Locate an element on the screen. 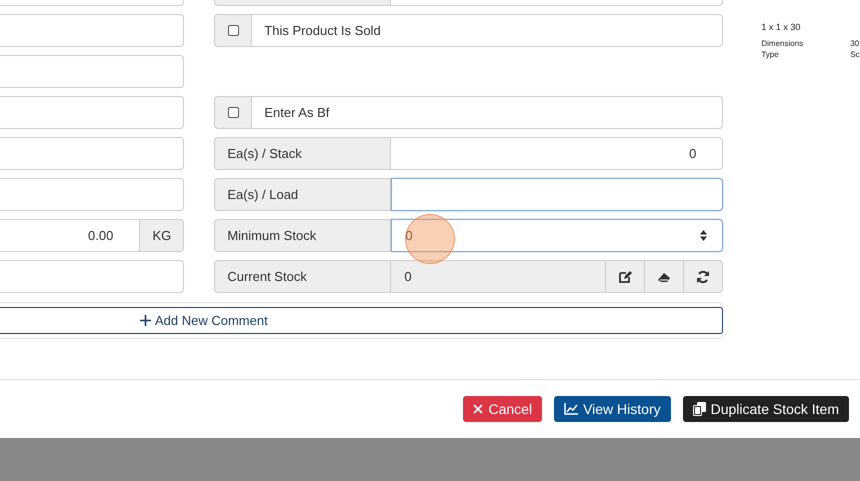  field-label: Minimum Stock is located at coordinates (303, 235).